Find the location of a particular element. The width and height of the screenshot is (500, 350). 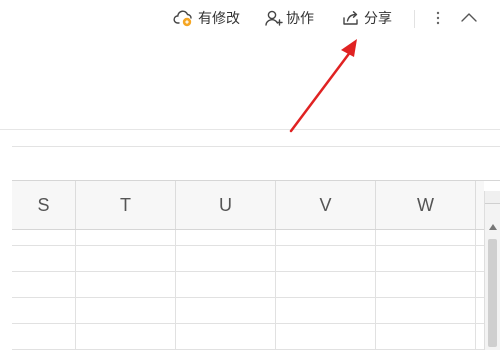

formula-bar is located at coordinates (256, 163).